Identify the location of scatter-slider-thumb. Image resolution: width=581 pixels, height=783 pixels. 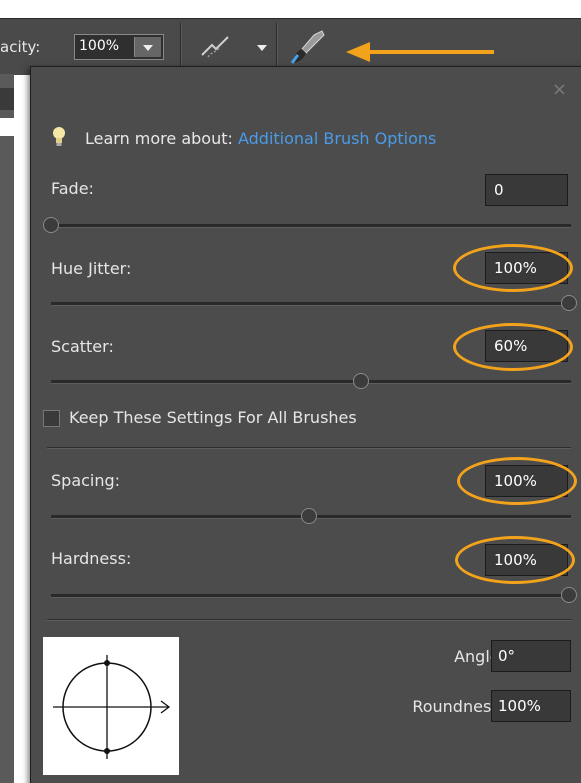
(361, 381).